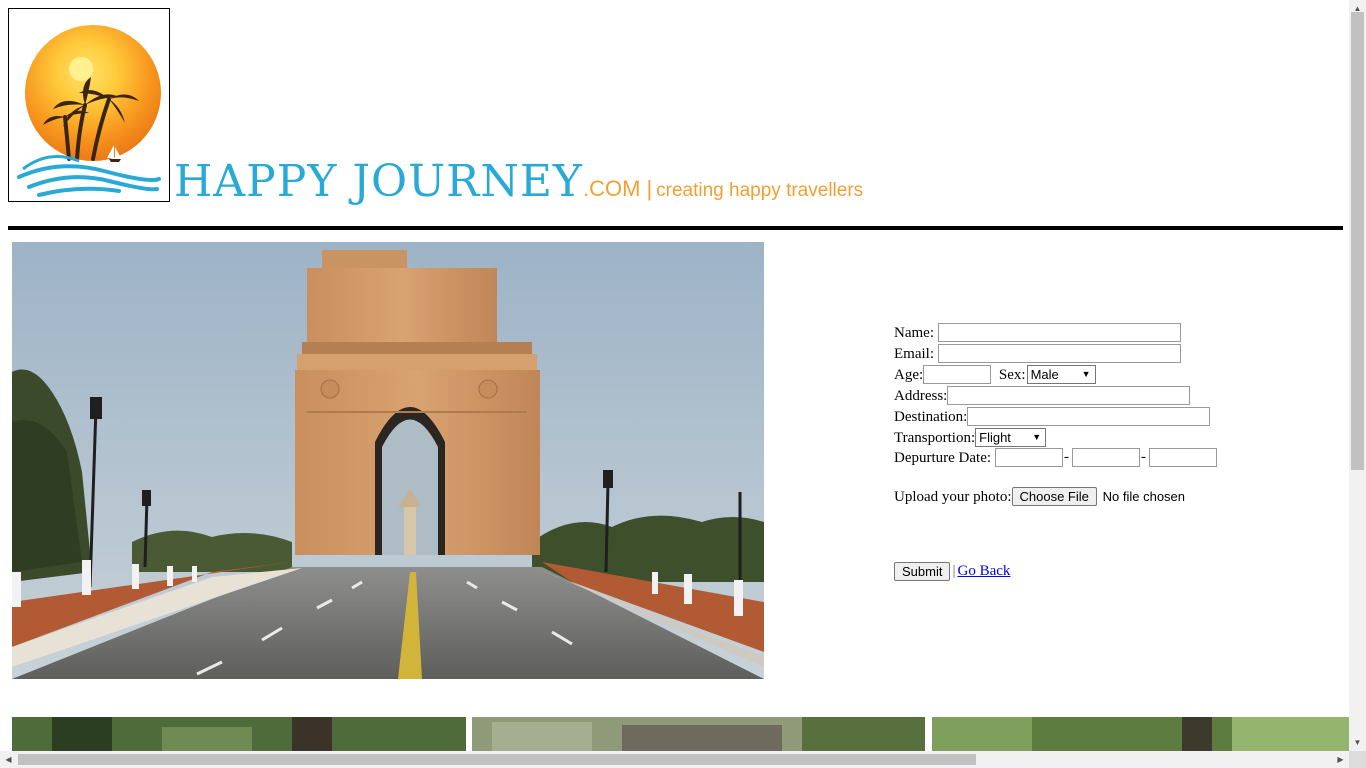  I want to click on departure-day-input, so click(1029, 458).